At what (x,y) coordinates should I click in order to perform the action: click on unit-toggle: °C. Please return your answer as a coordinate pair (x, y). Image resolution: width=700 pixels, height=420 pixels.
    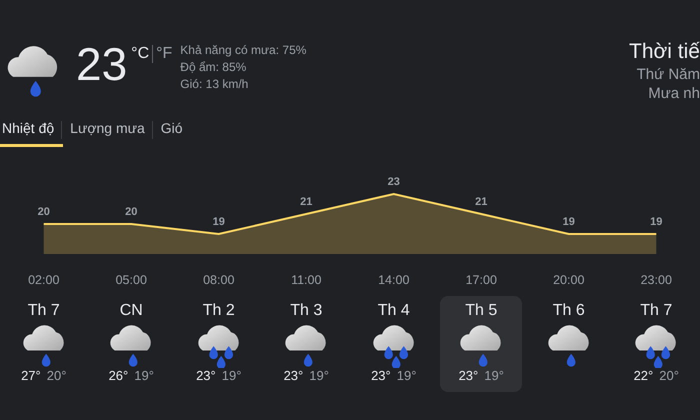
    Looking at the image, I should click on (140, 54).